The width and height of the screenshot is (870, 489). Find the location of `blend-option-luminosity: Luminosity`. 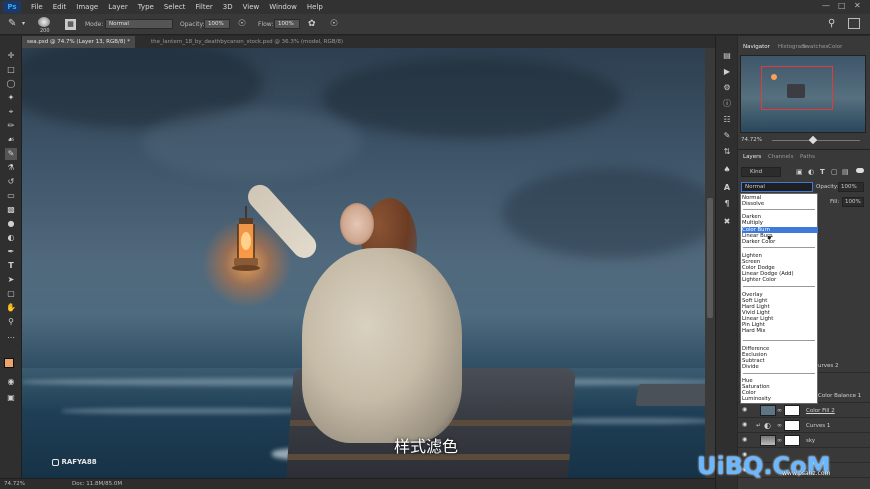

blend-option-luminosity: Luminosity is located at coordinates (756, 399).